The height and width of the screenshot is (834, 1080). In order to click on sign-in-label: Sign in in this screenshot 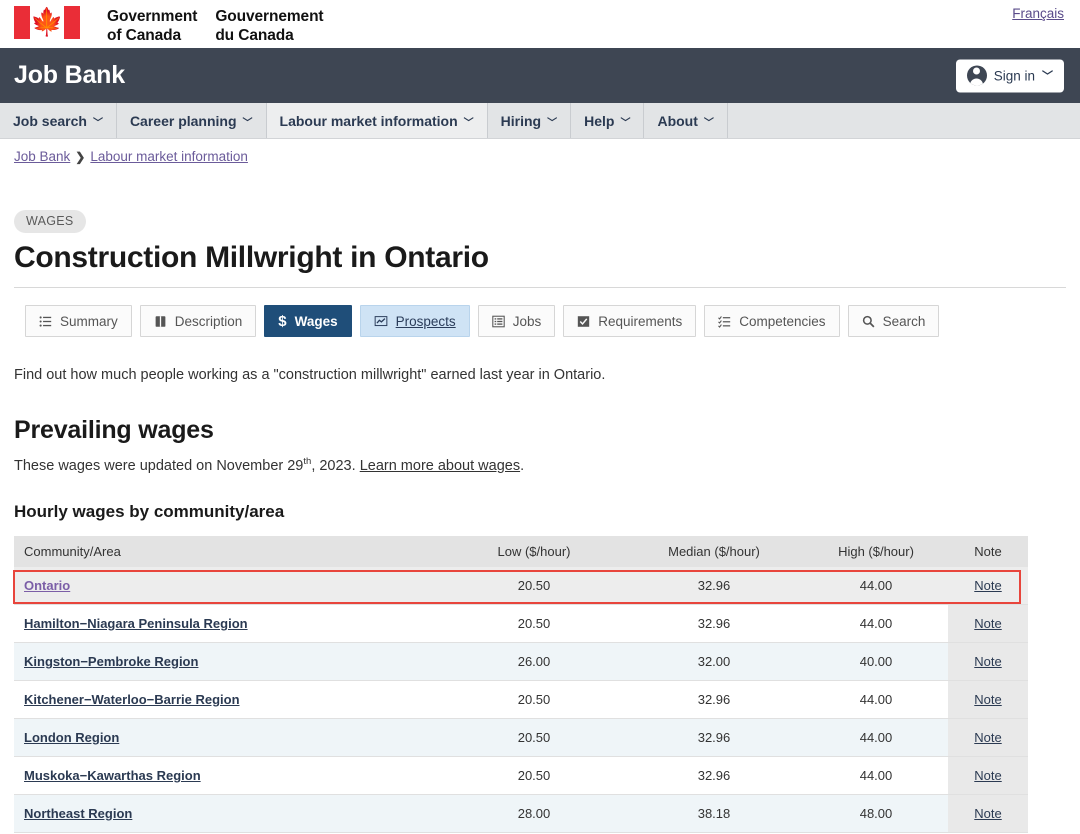, I will do `click(1014, 75)`.